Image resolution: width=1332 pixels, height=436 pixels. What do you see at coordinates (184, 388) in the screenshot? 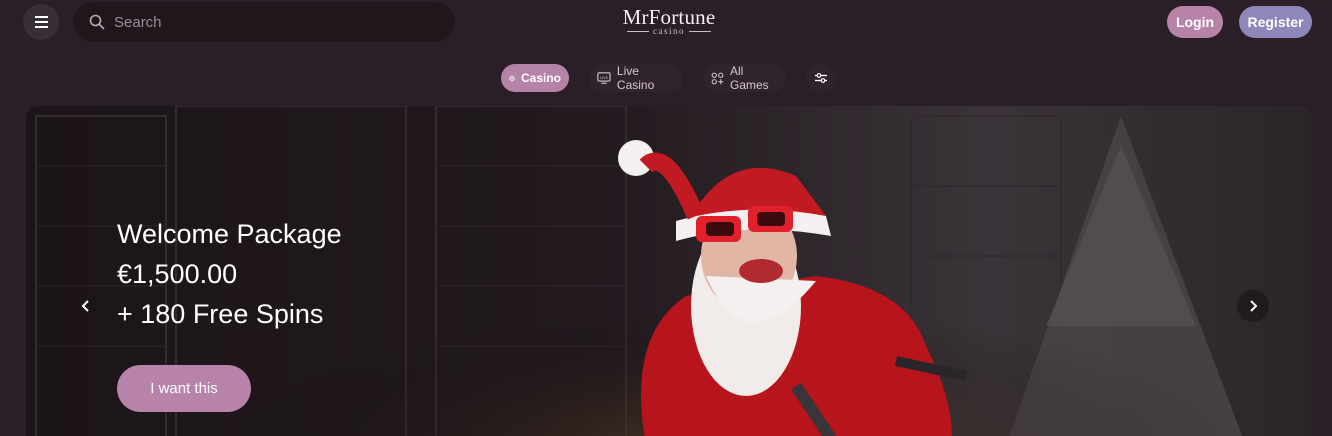
I see `i-want-this-button: I want this` at bounding box center [184, 388].